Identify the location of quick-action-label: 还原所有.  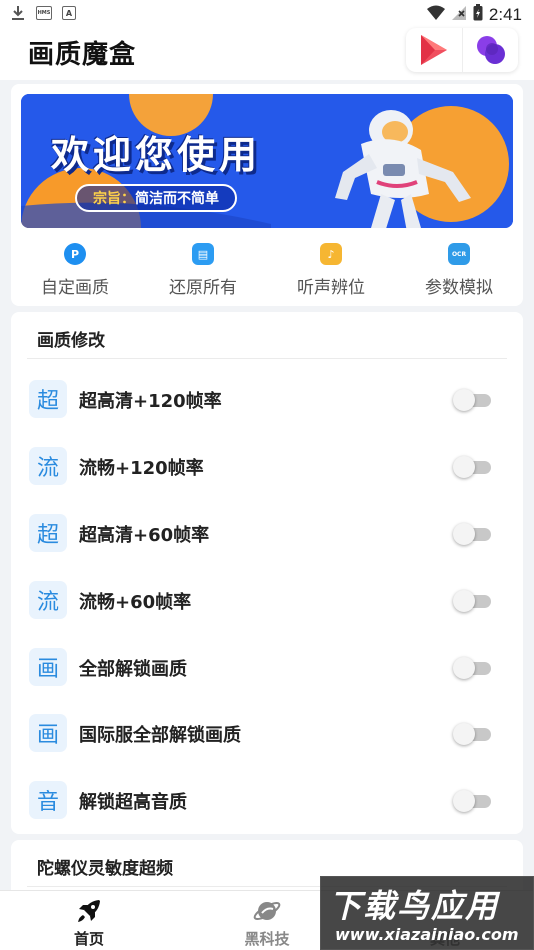
(203, 288).